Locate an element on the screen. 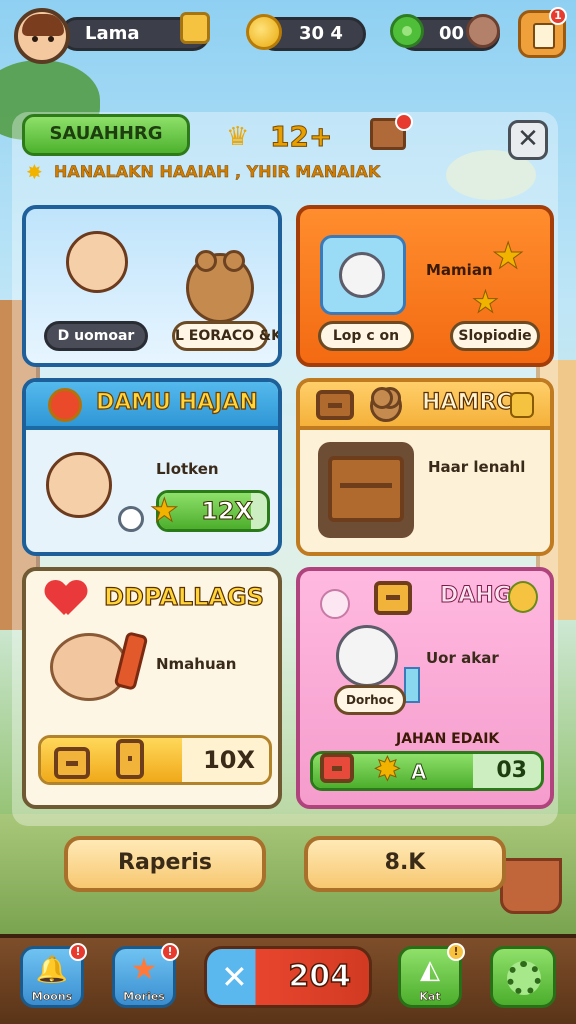  trophy-icon: ♛ is located at coordinates (238, 137).